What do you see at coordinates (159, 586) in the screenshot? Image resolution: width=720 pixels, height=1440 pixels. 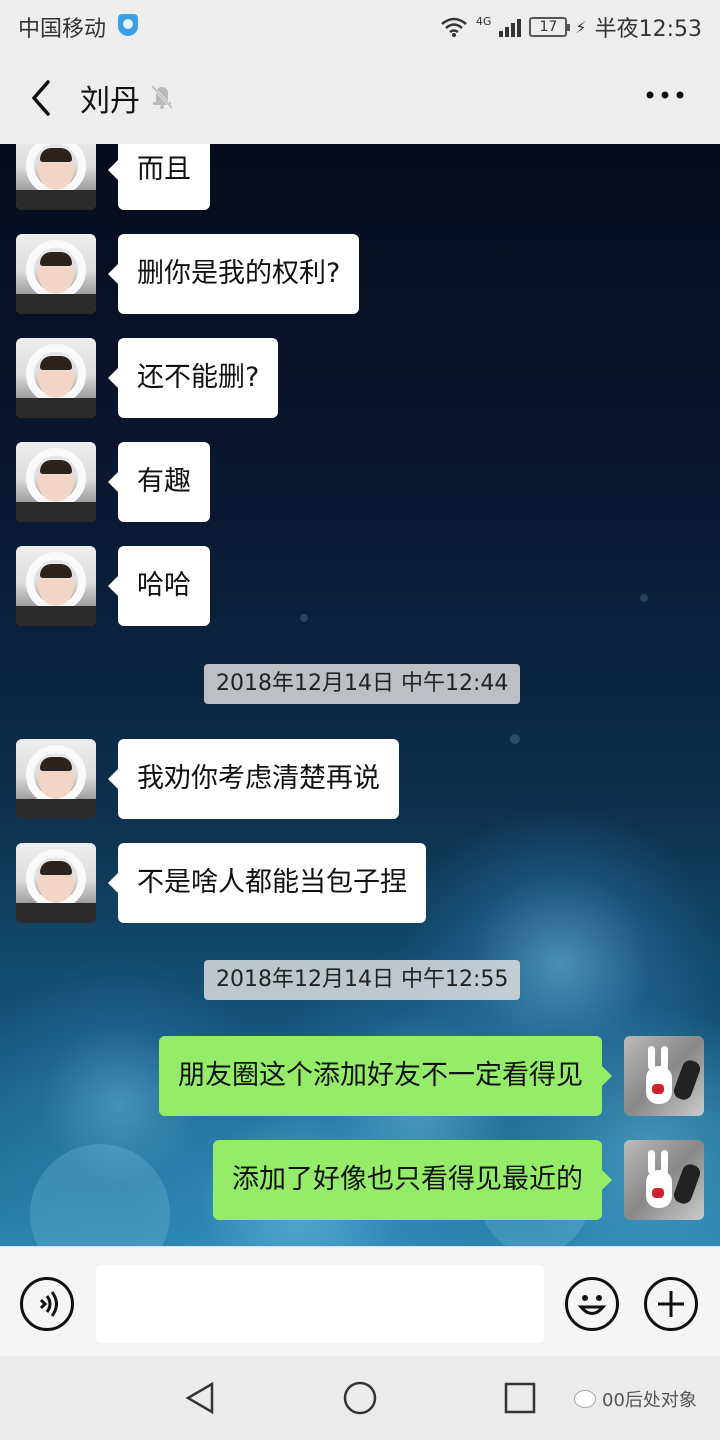 I see `message-bubble-incoming: 哈哈` at bounding box center [159, 586].